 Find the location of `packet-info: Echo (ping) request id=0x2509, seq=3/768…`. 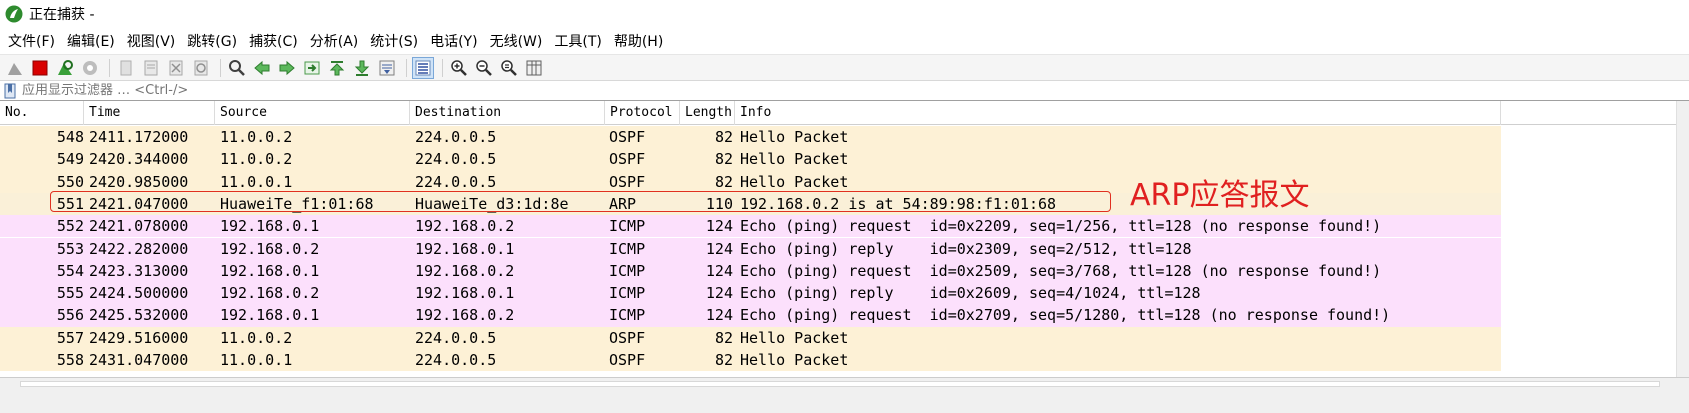

packet-info: Echo (ping) request id=0x2509, seq=3/768… is located at coordinates (1061, 270).